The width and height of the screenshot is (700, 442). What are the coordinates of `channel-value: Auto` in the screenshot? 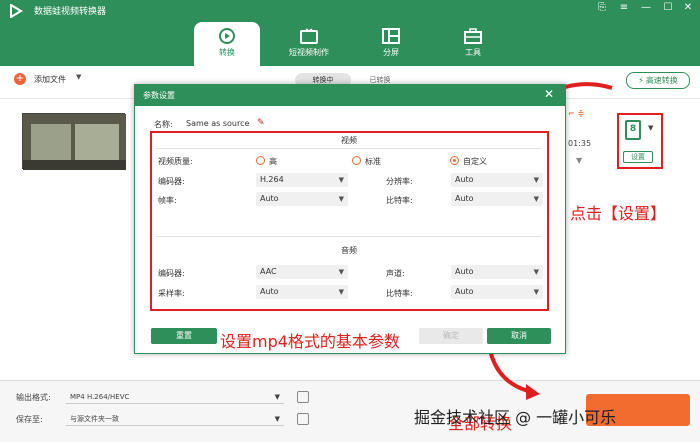 It's located at (464, 271).